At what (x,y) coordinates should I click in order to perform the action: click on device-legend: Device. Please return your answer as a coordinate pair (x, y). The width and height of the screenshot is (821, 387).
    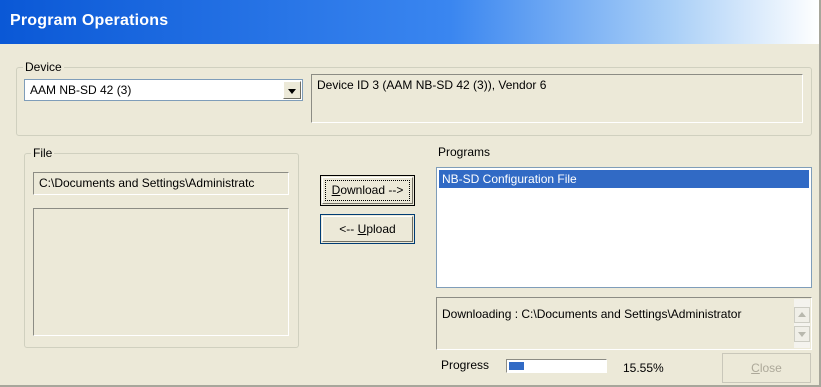
    Looking at the image, I should click on (43, 67).